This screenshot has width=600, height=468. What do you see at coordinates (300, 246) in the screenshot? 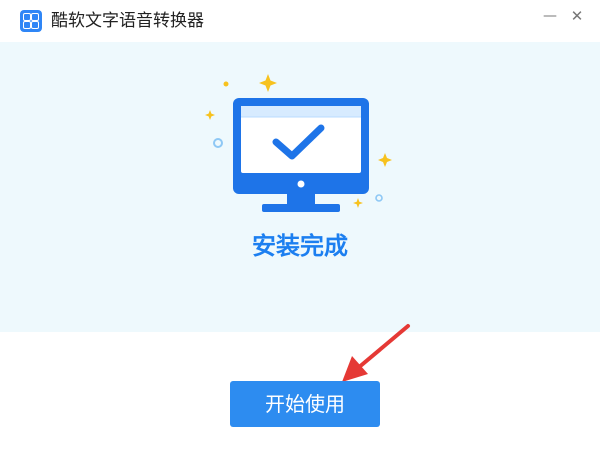
I see `install-complete-text: 安装完成` at bounding box center [300, 246].